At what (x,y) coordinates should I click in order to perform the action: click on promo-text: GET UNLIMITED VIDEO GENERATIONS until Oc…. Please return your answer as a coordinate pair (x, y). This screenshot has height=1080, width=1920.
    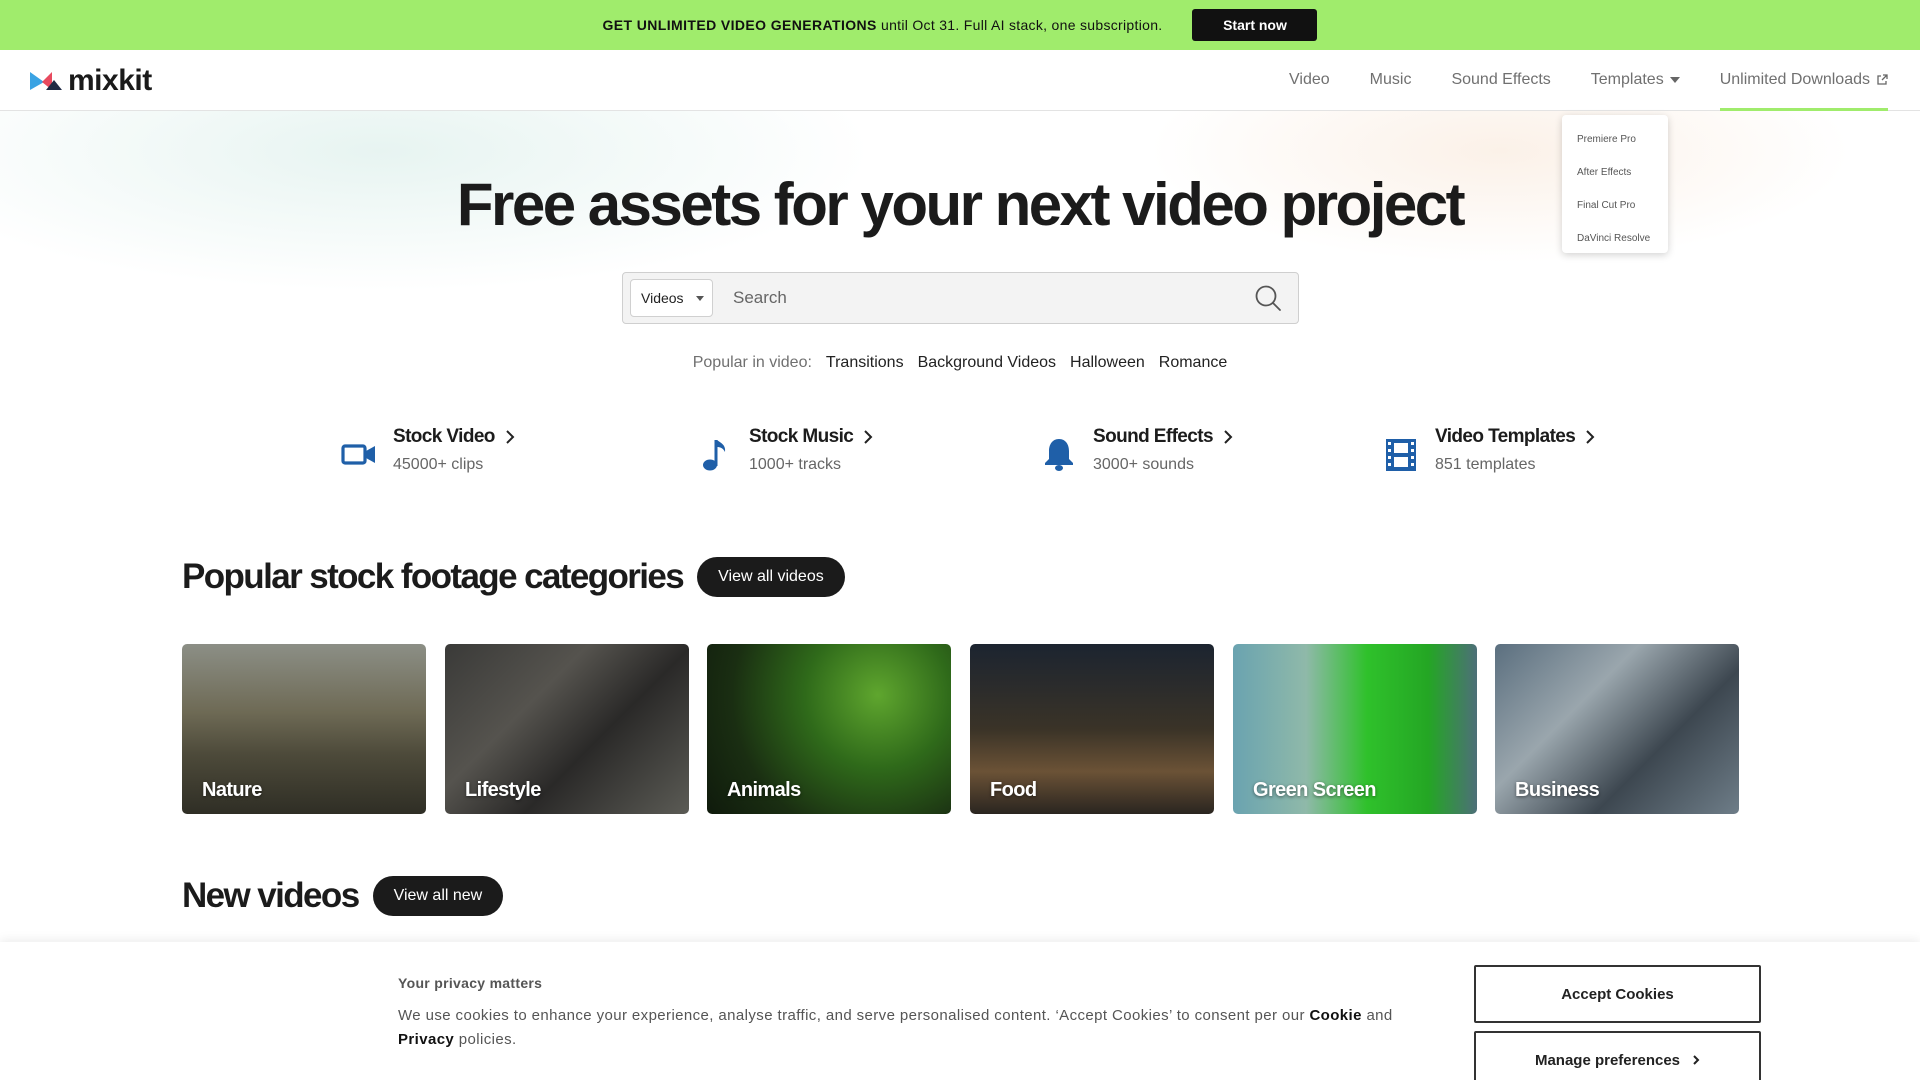
    Looking at the image, I should click on (883, 25).